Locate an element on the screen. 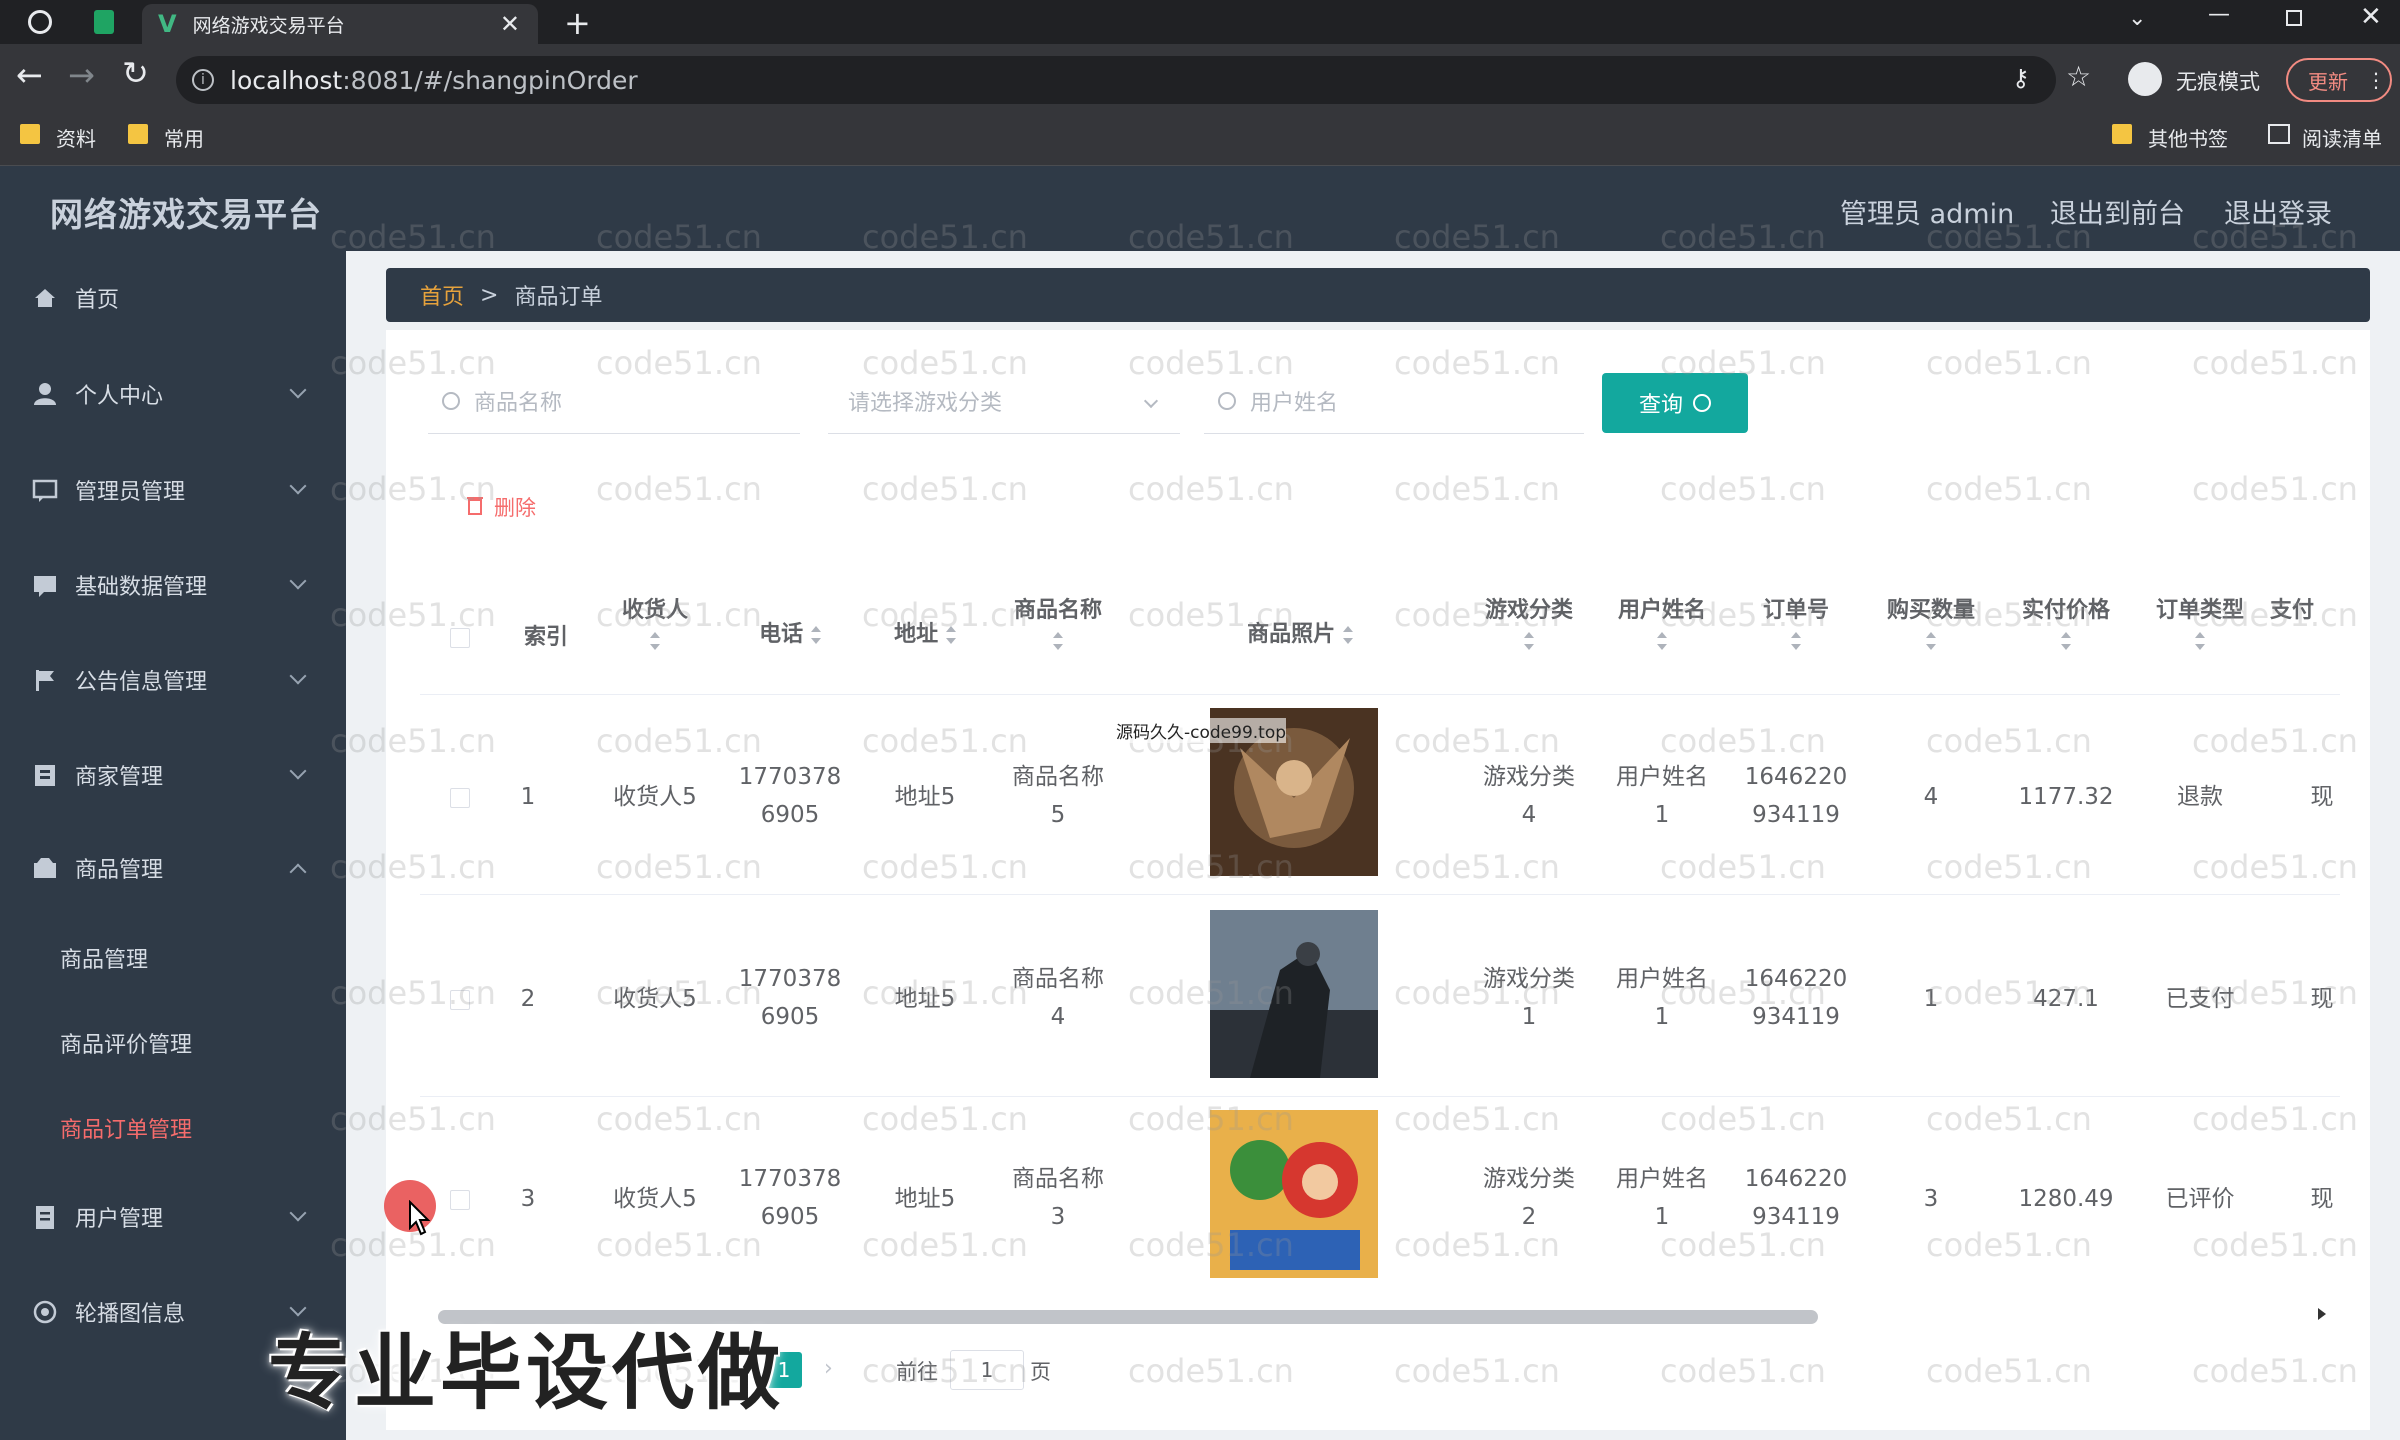  bookmark-folder: 资料 is located at coordinates (76, 137).